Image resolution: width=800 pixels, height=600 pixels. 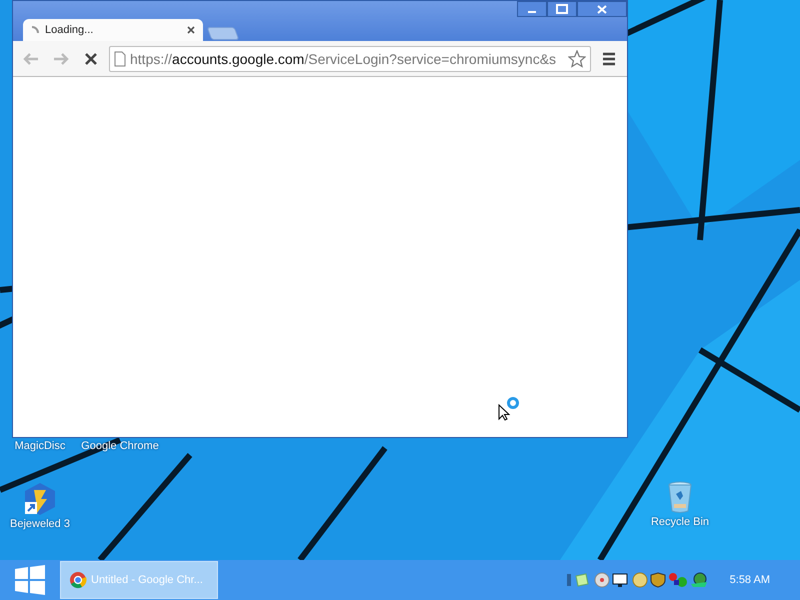 I want to click on minimize-button, so click(x=532, y=9).